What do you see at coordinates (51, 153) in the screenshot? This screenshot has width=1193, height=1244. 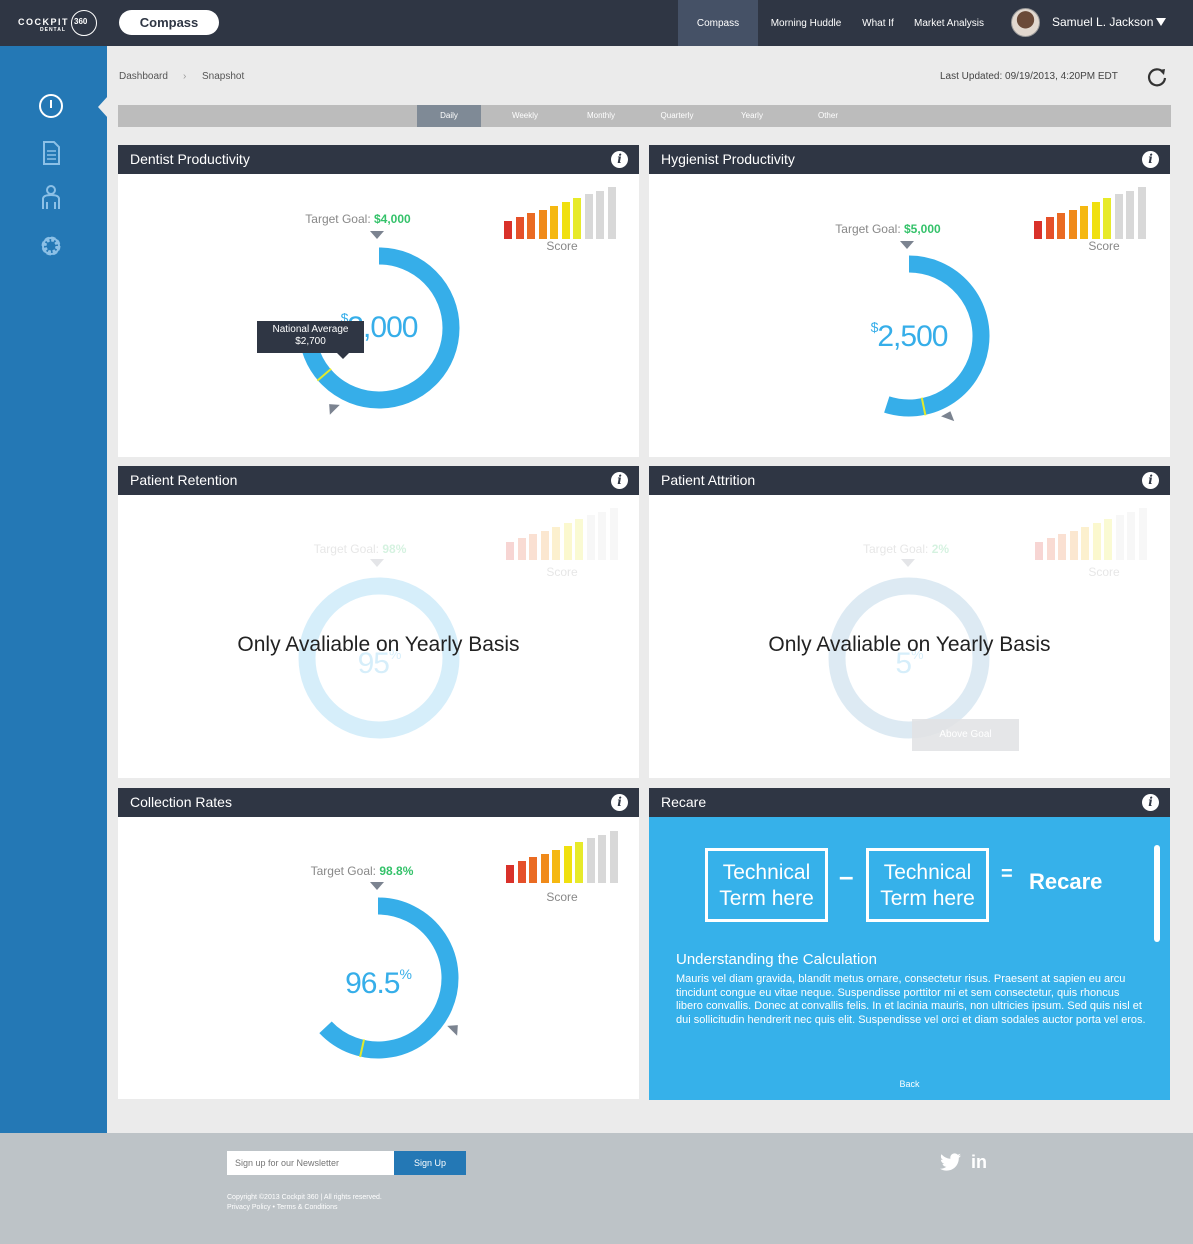 I see `document-icon` at bounding box center [51, 153].